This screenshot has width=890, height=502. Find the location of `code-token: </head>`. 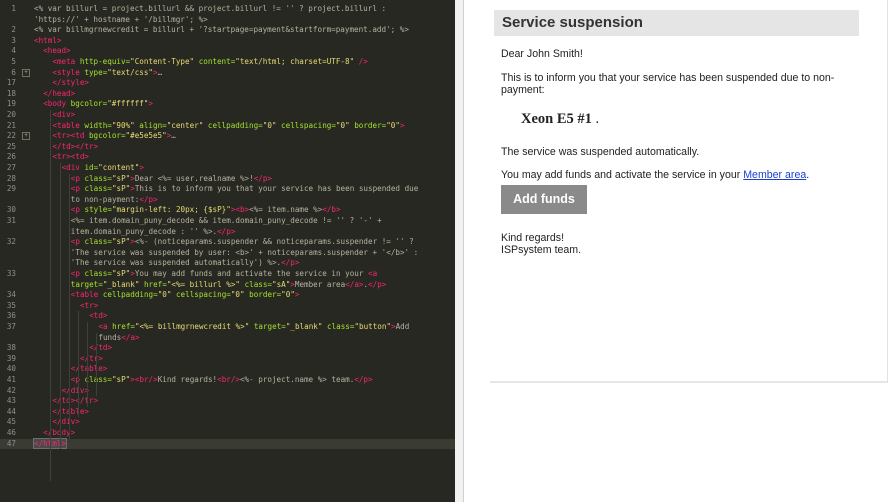

code-token: </head> is located at coordinates (59, 93).